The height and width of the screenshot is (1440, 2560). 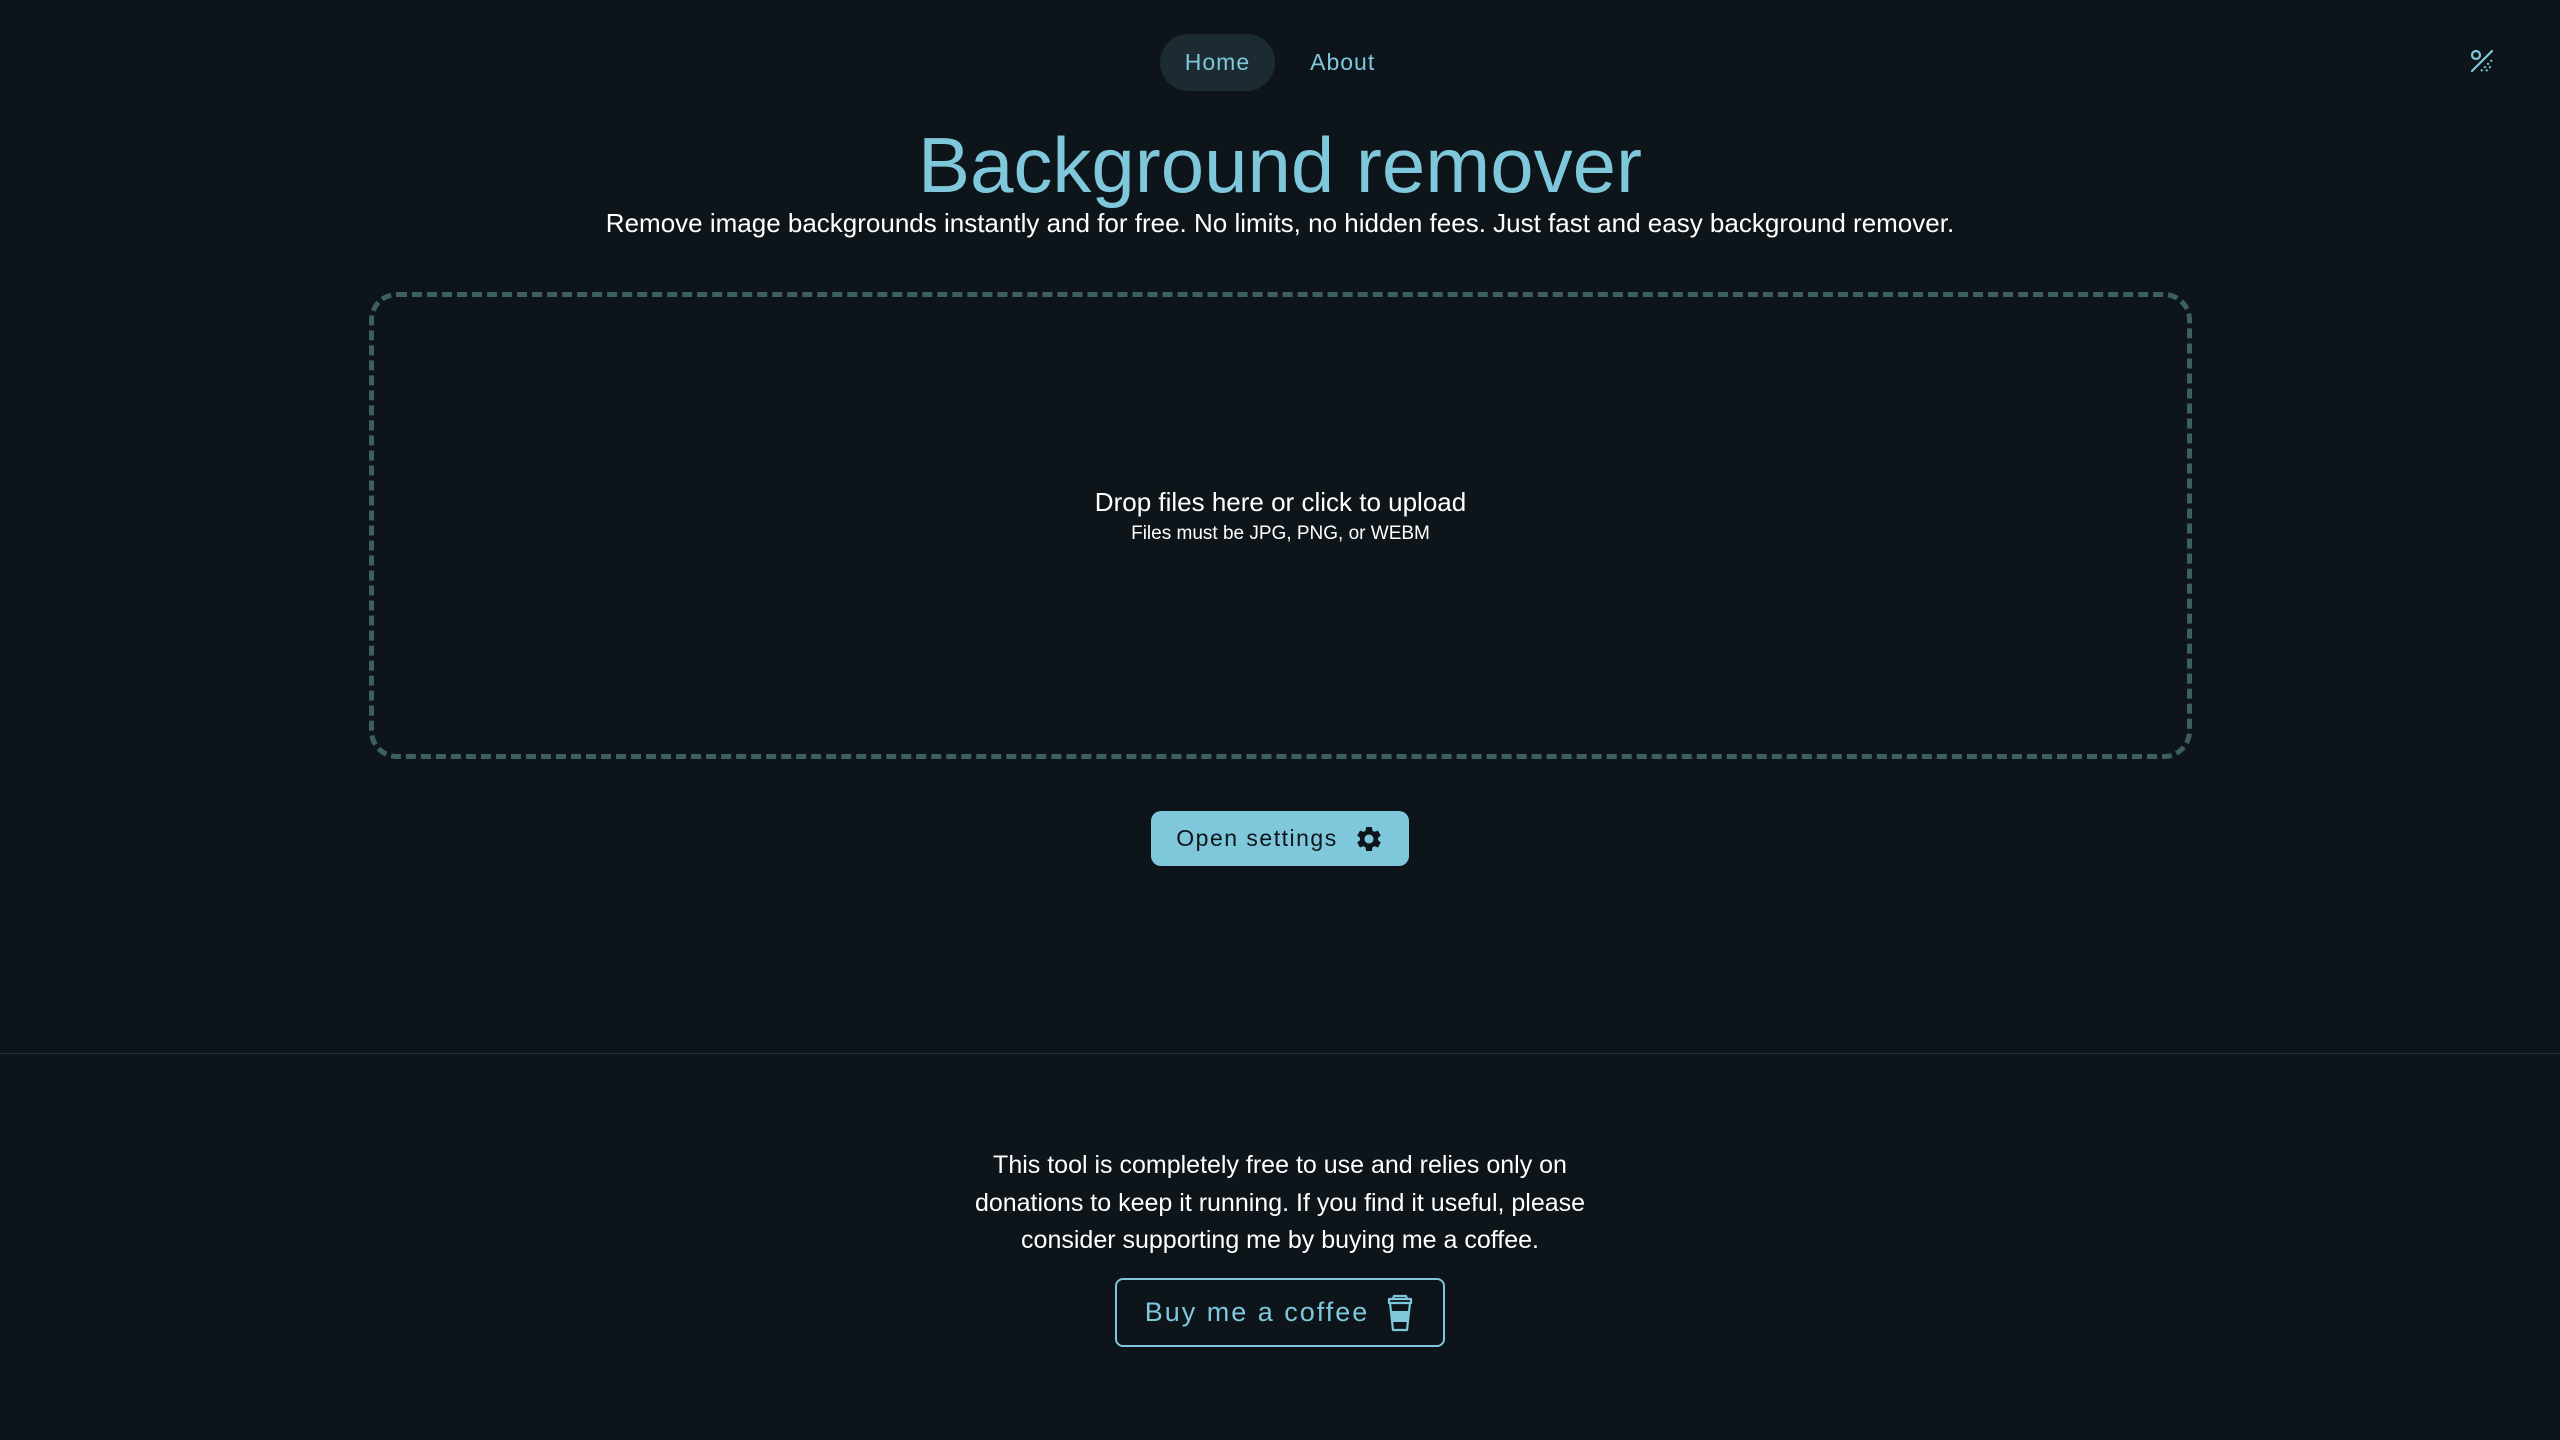 I want to click on open-settings-button: Open settings, so click(x=1280, y=838).